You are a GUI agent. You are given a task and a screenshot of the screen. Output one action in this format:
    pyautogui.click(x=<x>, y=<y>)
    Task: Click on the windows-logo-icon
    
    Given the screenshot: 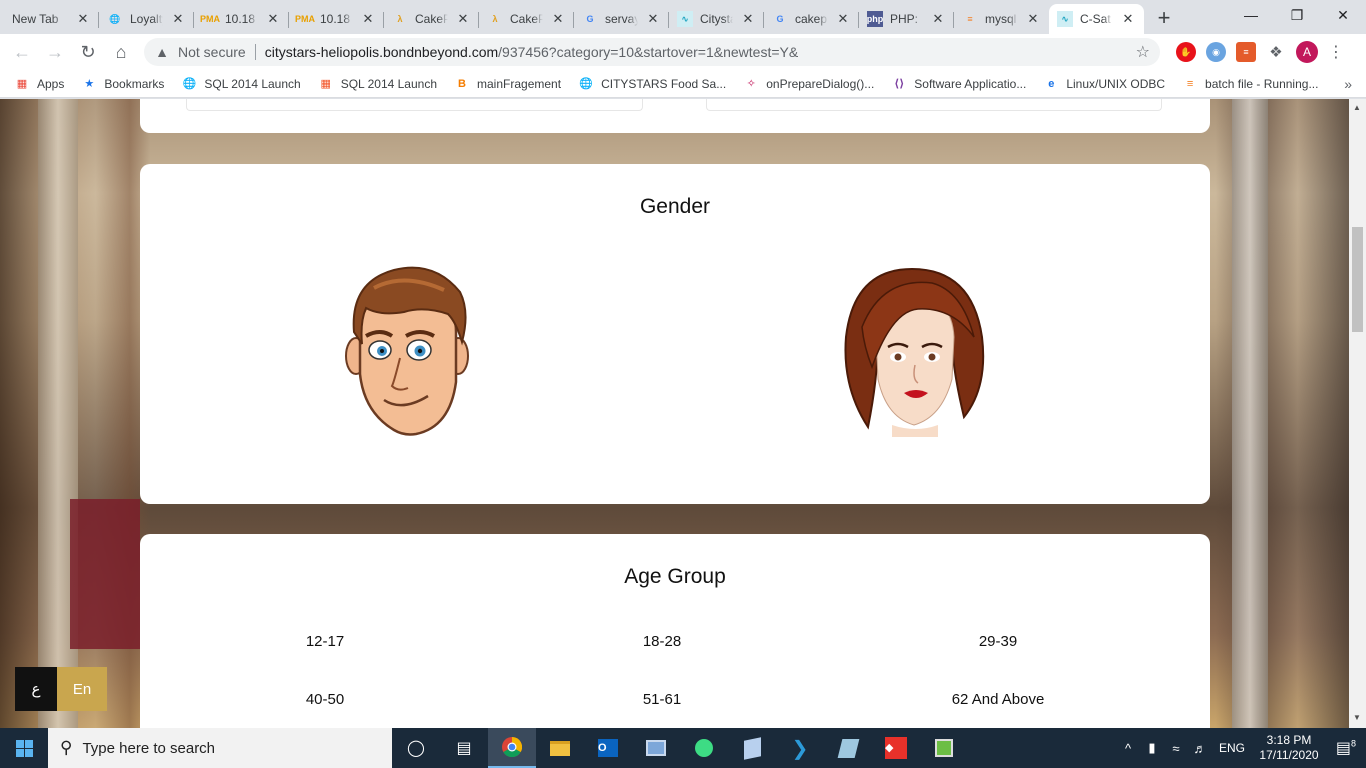 What is the action you would take?
    pyautogui.click(x=24, y=748)
    